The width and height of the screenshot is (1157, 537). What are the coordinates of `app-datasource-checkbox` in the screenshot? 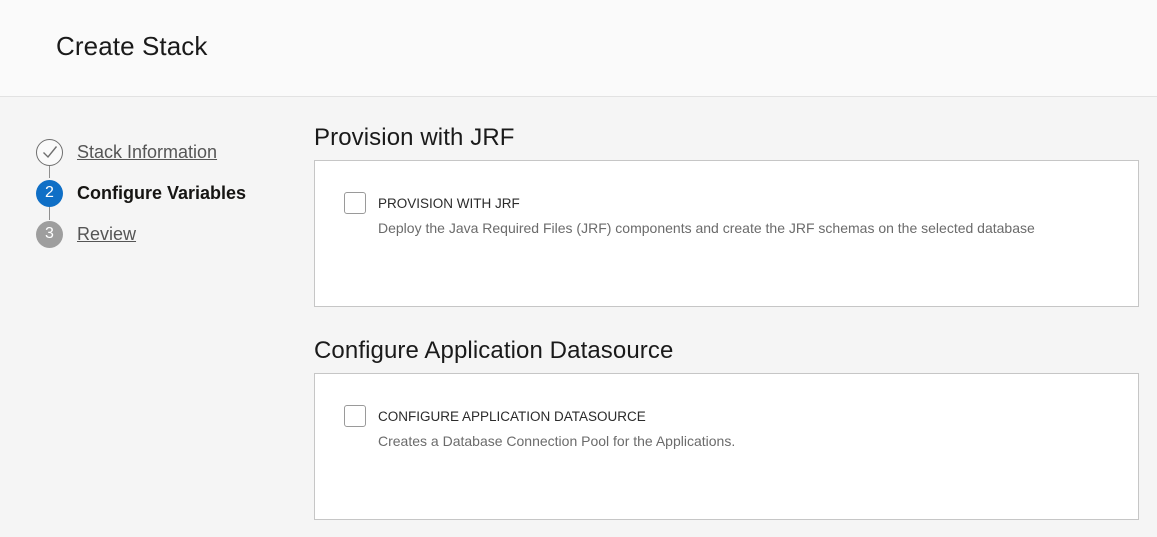 It's located at (355, 416).